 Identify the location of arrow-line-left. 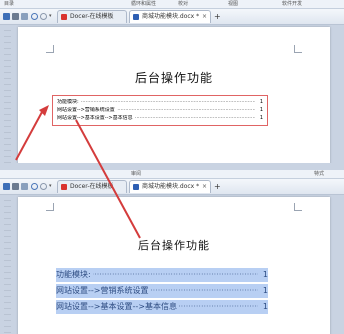
(29, 136).